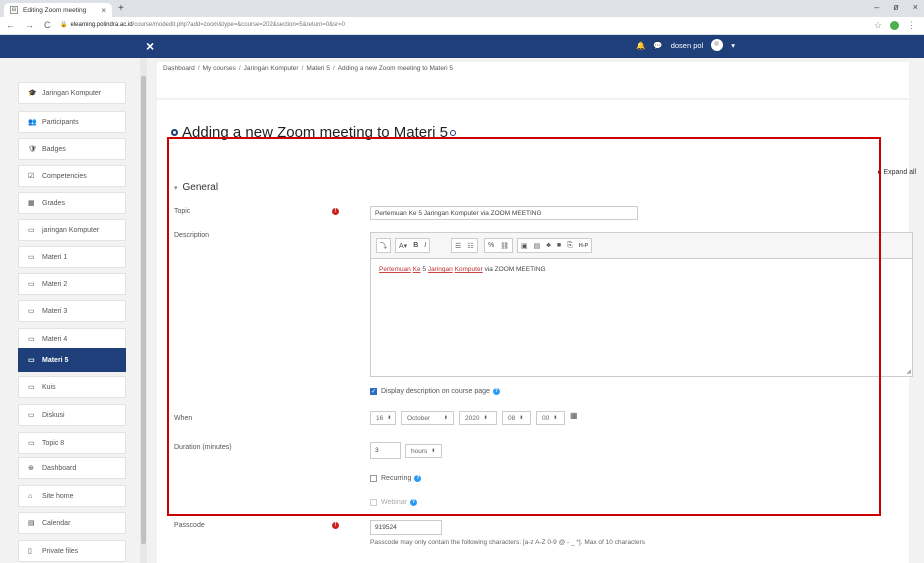  I want to click on sidebar-item-kuis: ▭ Kuis, so click(72, 387).